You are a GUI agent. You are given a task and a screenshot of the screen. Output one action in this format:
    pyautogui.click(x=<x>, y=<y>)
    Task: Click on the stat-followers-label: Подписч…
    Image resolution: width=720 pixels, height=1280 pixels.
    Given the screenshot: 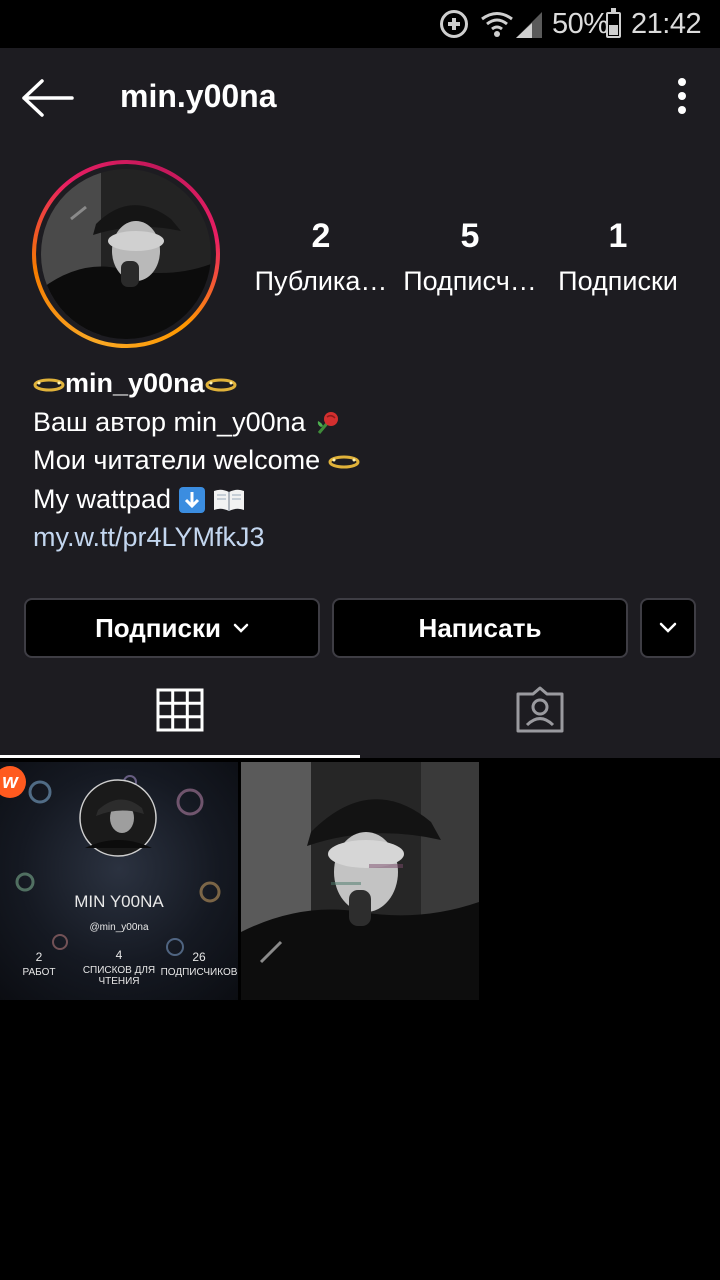 What is the action you would take?
    pyautogui.click(x=470, y=281)
    